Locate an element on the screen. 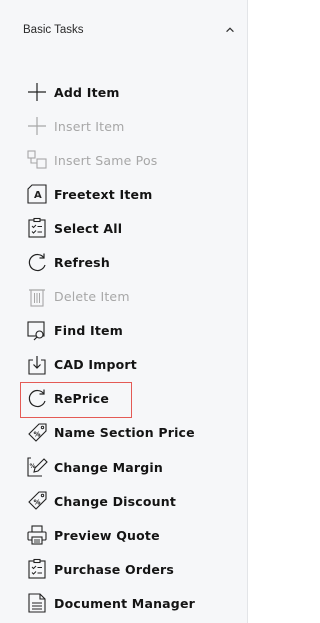 The height and width of the screenshot is (623, 320). purchase-orders-button: Purchase Orders is located at coordinates (133, 569).